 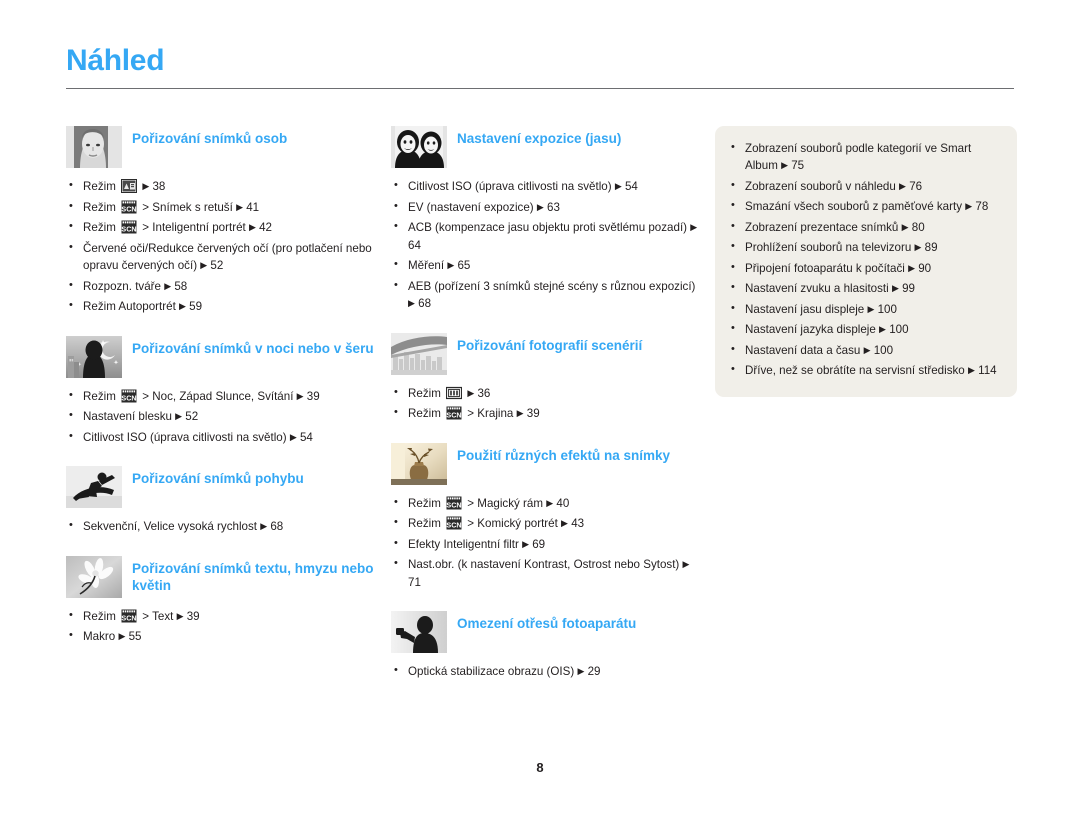 I want to click on list-text: 38, so click(x=157, y=186).